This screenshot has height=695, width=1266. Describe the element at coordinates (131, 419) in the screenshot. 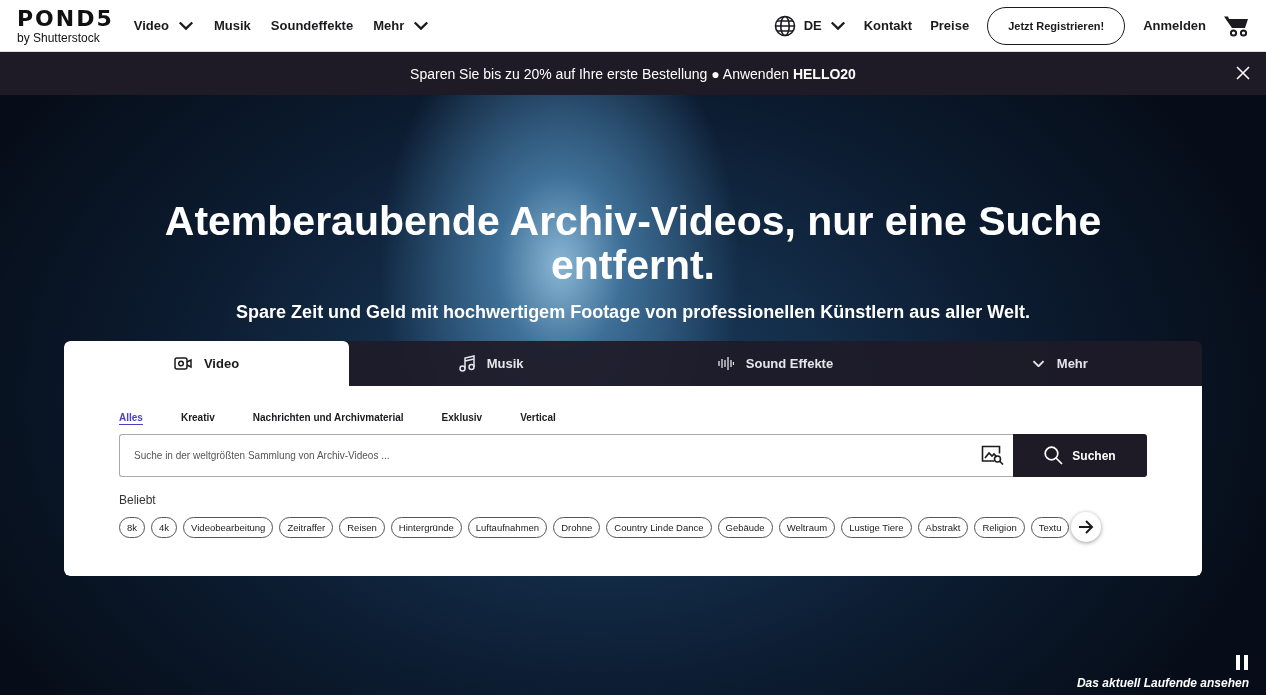

I see `filter-tab: Alles` at that location.